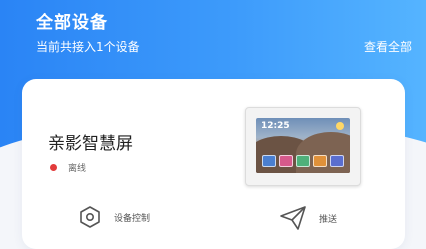 The width and height of the screenshot is (426, 249). Describe the element at coordinates (275, 126) in the screenshot. I see `device-screen-clock: 12:25` at that location.